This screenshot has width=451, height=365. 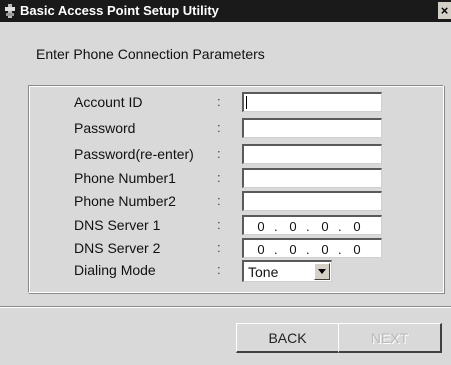 What do you see at coordinates (125, 201) in the screenshot?
I see `phone-number2-label: Phone Number2` at bounding box center [125, 201].